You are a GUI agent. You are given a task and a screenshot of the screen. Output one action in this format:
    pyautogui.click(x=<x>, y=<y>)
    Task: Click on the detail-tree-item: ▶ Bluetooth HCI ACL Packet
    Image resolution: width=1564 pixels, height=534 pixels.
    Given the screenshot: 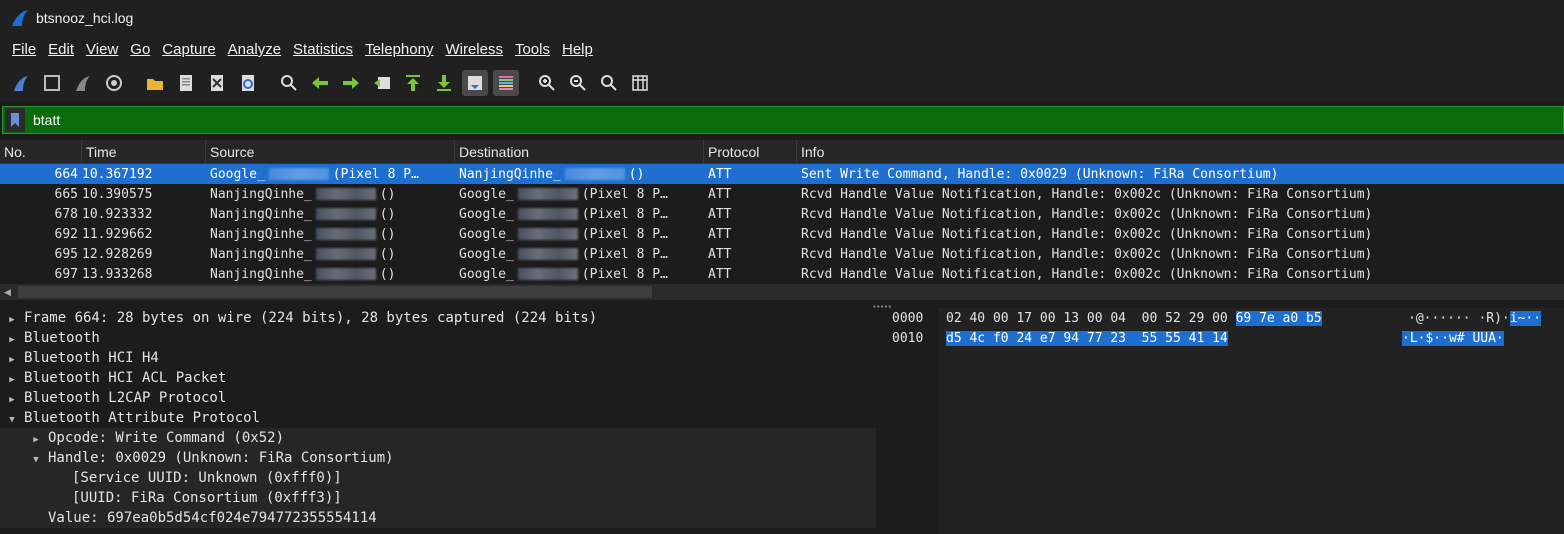 What is the action you would take?
    pyautogui.click(x=438, y=378)
    